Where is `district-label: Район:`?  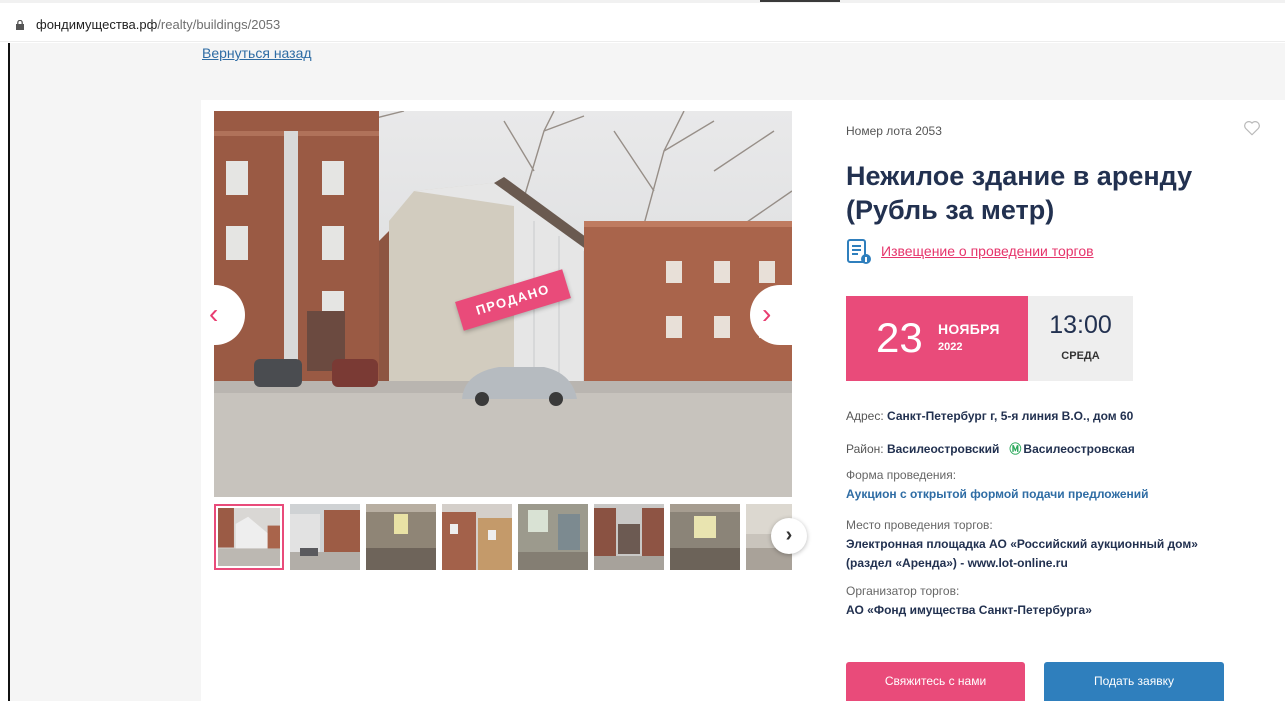
district-label: Район: is located at coordinates (866, 449).